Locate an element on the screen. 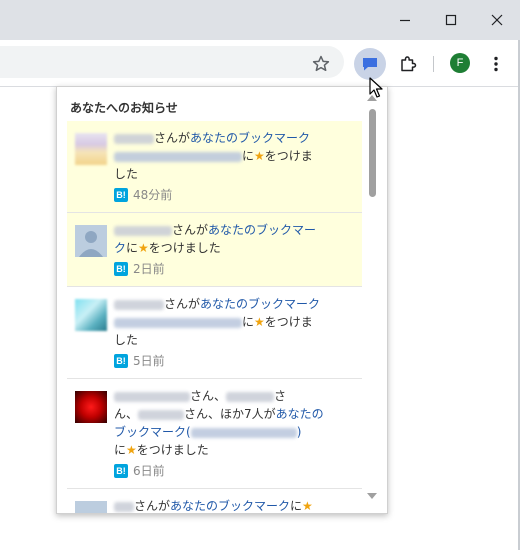 This screenshot has height=550, width=520. maximize-button is located at coordinates (451, 20).